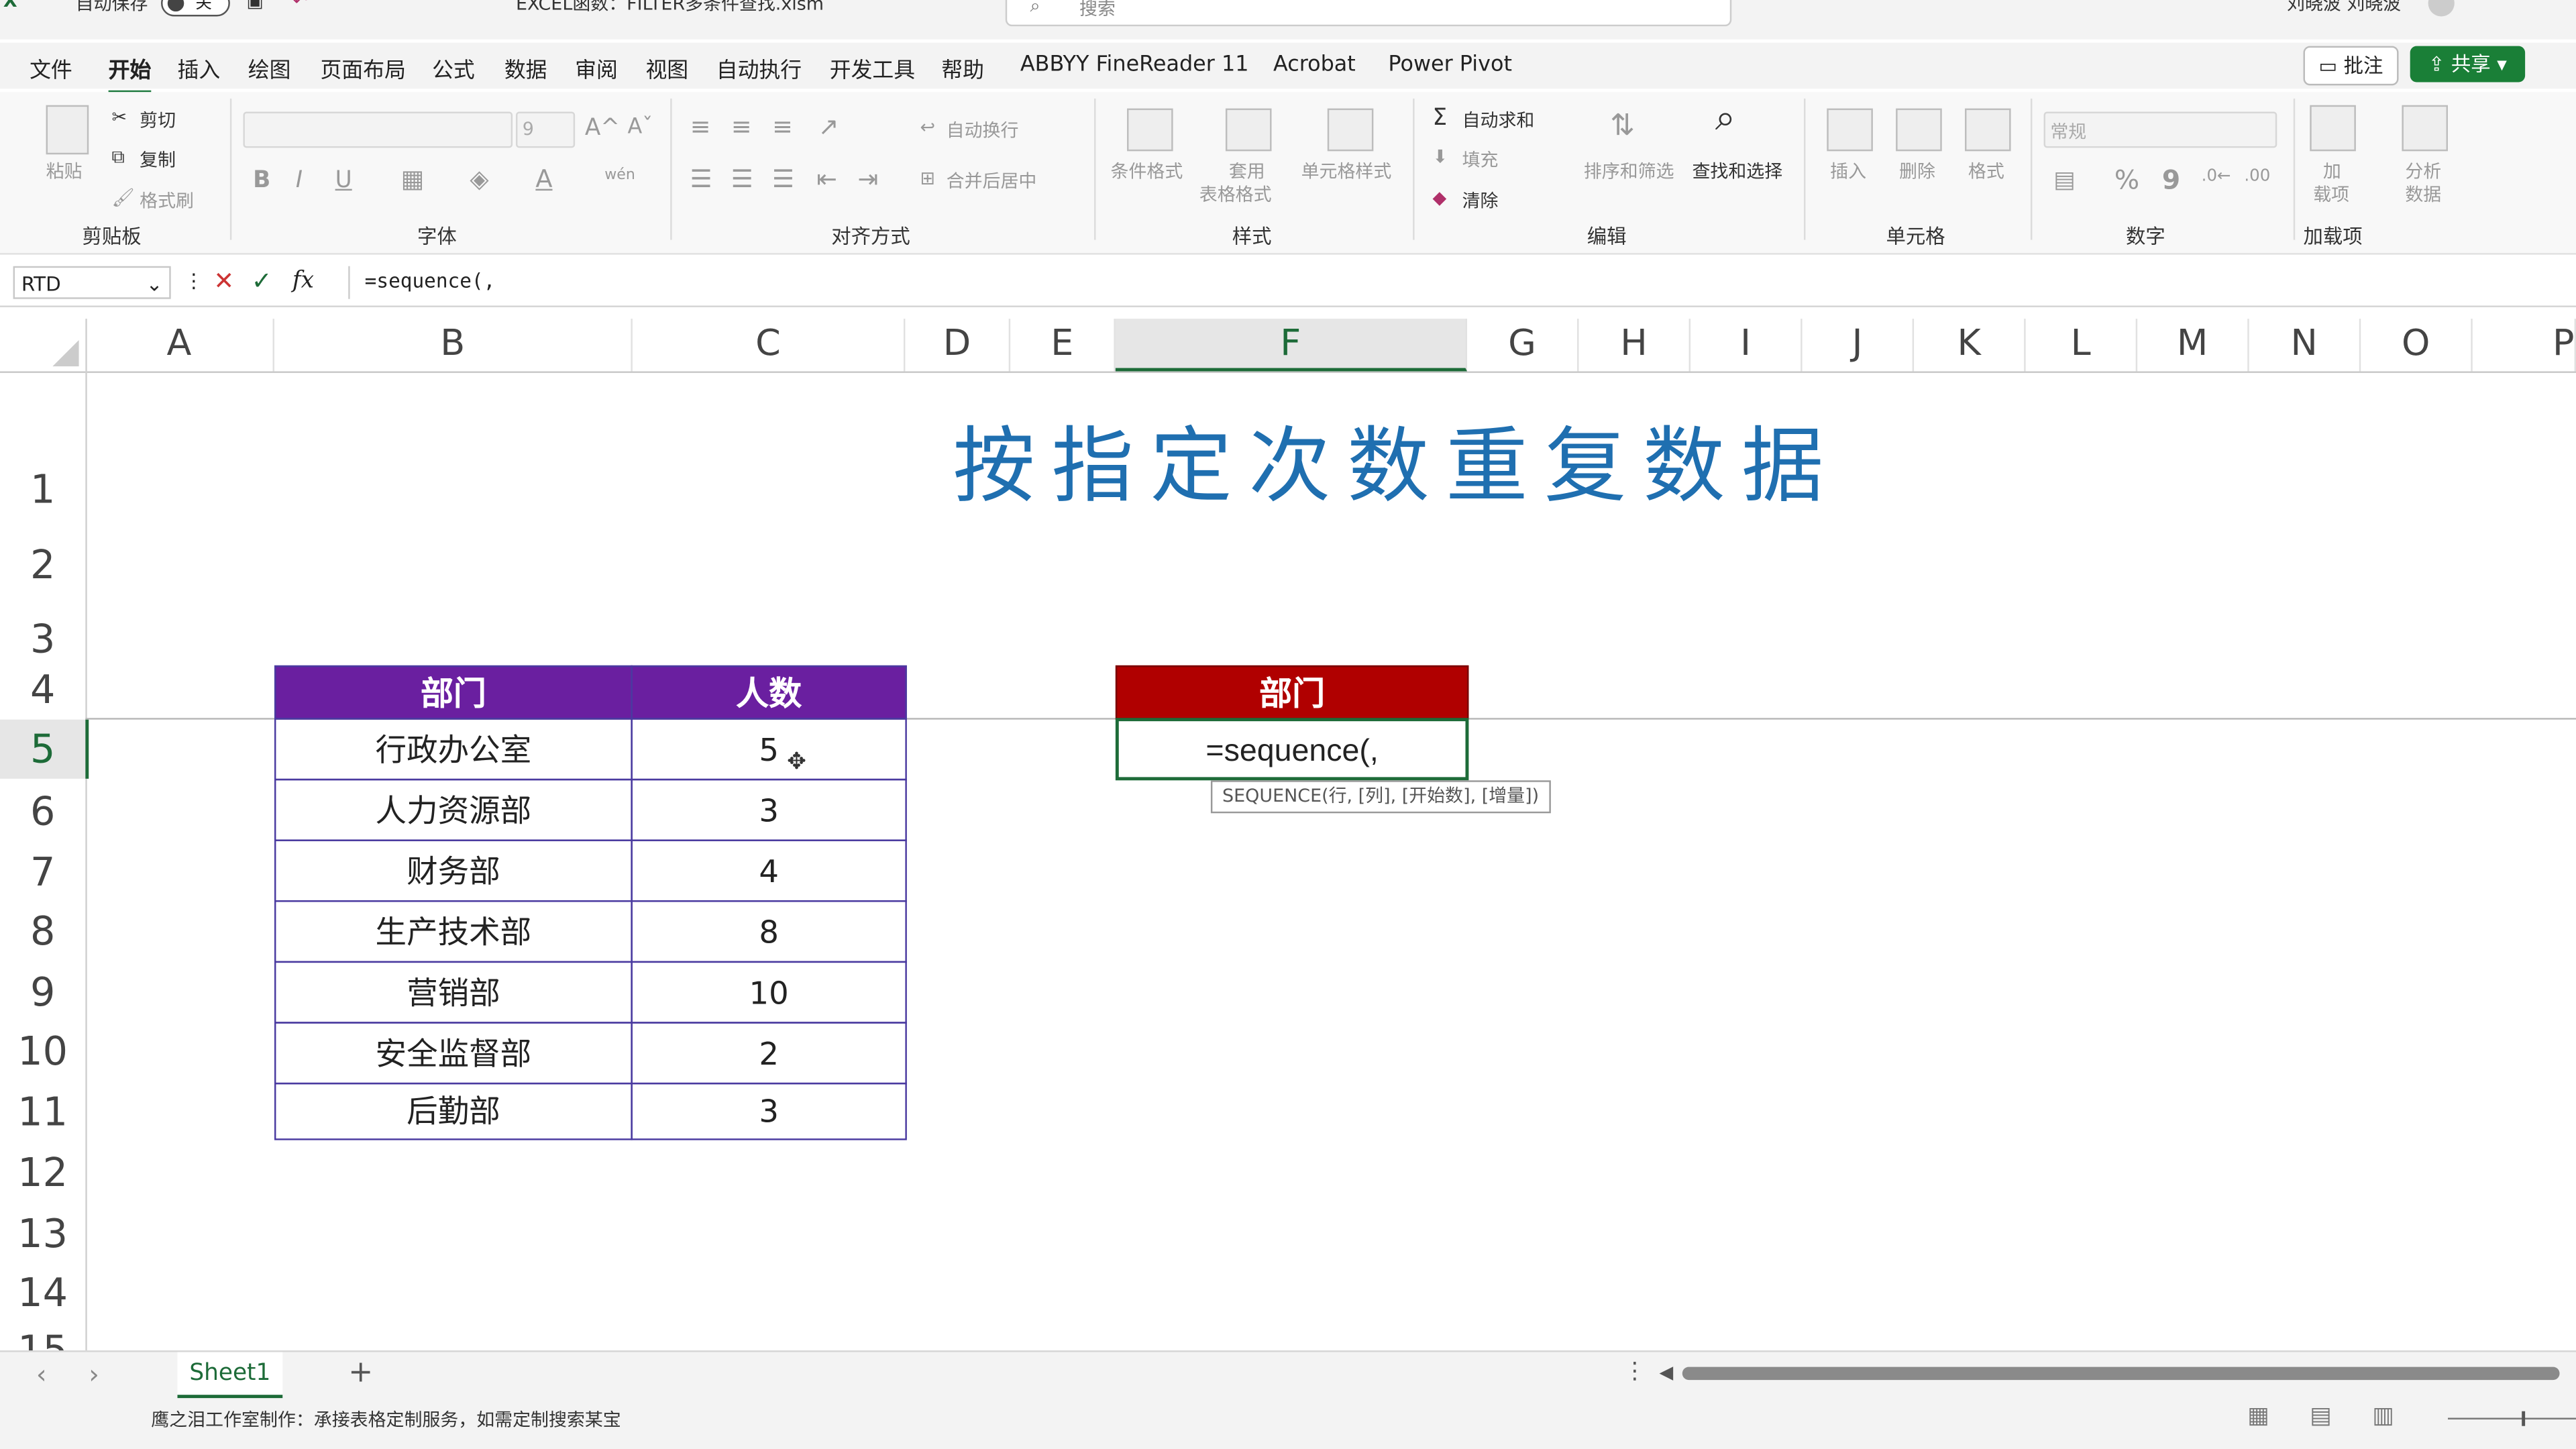 This screenshot has width=2576, height=1449. I want to click on select-all-corner, so click(43, 345).